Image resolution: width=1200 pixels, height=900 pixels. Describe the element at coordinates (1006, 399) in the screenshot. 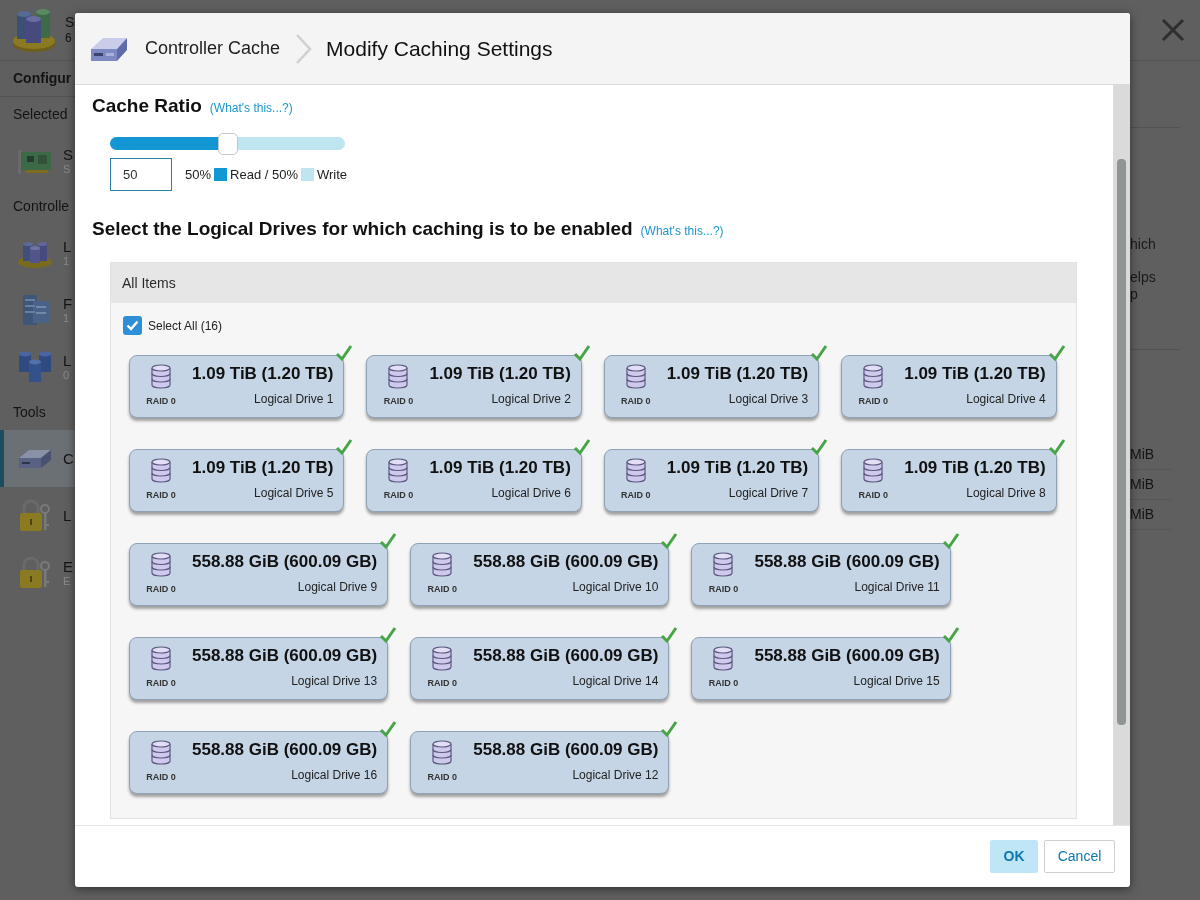

I see `drive-name: Logical Drive 4` at that location.